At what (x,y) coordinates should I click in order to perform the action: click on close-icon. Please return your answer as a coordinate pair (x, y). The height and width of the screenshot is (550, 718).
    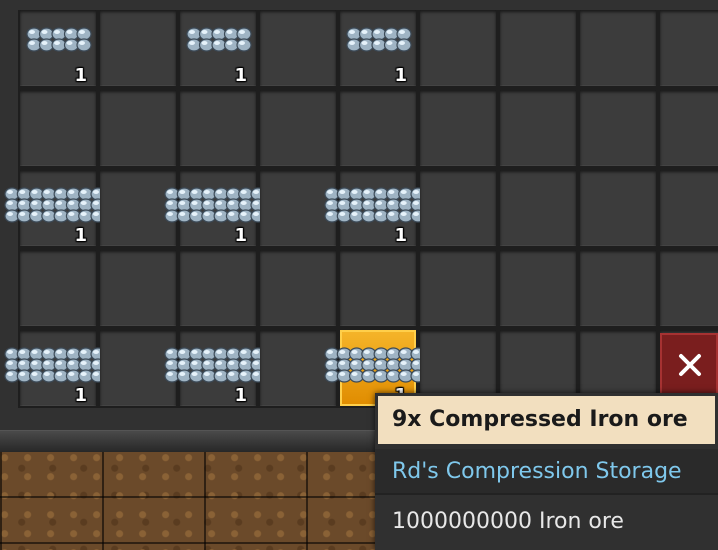
    Looking at the image, I should click on (690, 365).